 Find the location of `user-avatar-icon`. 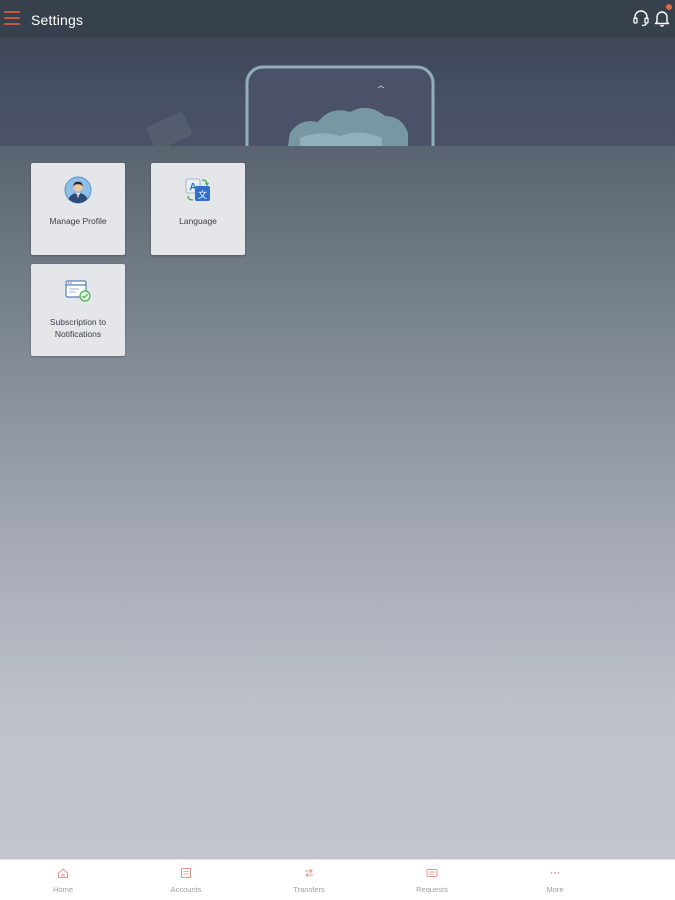

user-avatar-icon is located at coordinates (78, 190).